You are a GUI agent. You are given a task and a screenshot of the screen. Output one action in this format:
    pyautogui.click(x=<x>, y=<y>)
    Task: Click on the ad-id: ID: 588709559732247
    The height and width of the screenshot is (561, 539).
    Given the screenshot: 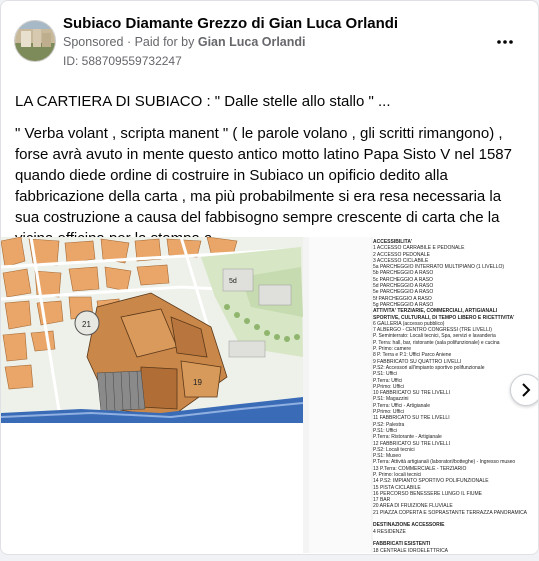 What is the action you would take?
    pyautogui.click(x=122, y=61)
    